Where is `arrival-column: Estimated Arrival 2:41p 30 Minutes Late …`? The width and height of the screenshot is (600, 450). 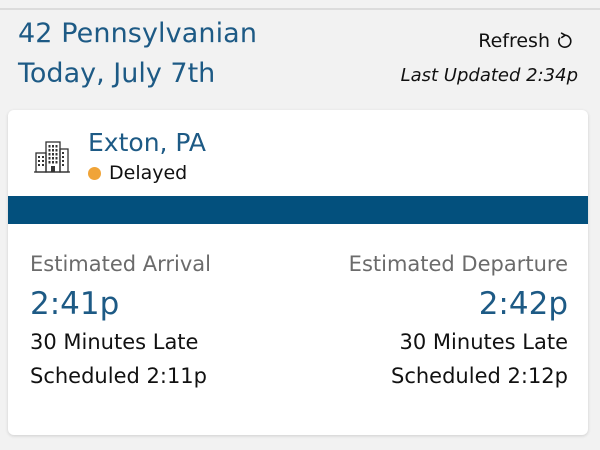 arrival-column: Estimated Arrival 2:41p 30 Minutes Late … is located at coordinates (120, 320).